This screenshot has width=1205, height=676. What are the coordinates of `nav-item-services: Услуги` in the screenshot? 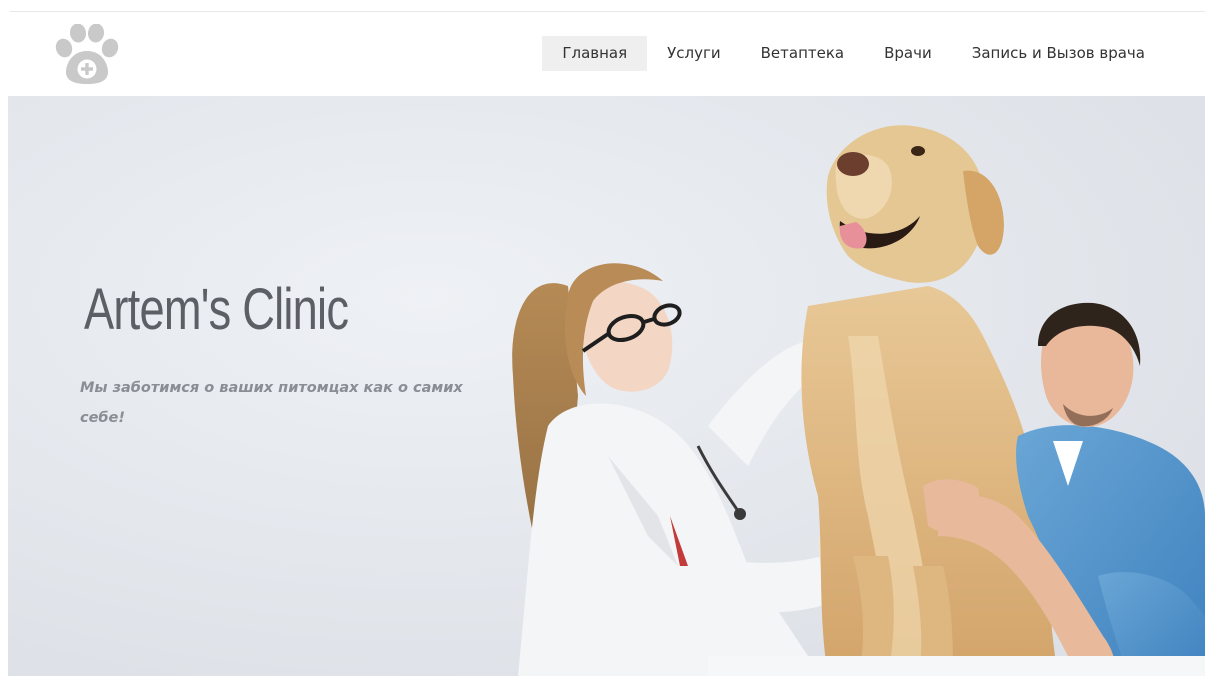 It's located at (693, 53).